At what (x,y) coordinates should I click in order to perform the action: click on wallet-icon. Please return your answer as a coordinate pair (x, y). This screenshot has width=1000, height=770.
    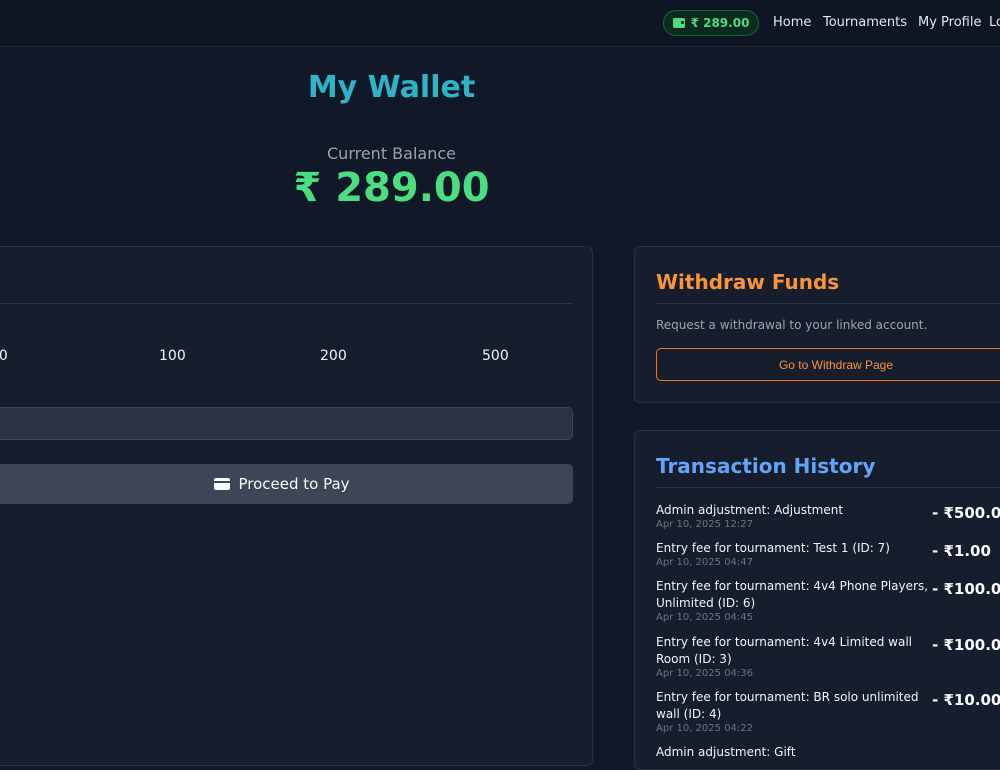
    Looking at the image, I should click on (678, 23).